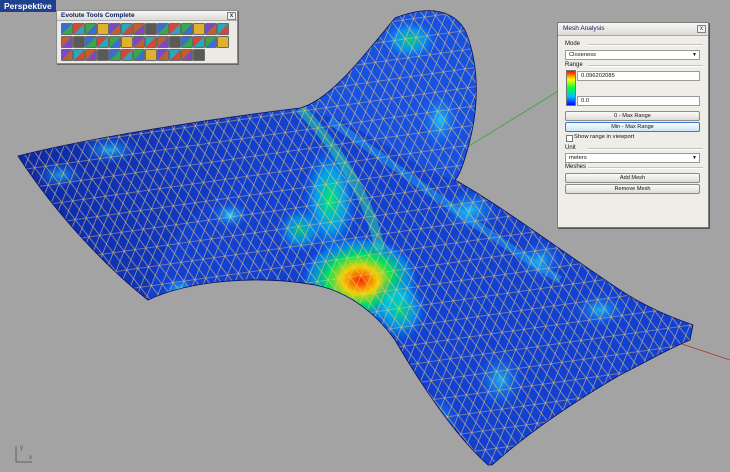 Image resolution: width=730 pixels, height=472 pixels. I want to click on offset-icon, so click(175, 29).